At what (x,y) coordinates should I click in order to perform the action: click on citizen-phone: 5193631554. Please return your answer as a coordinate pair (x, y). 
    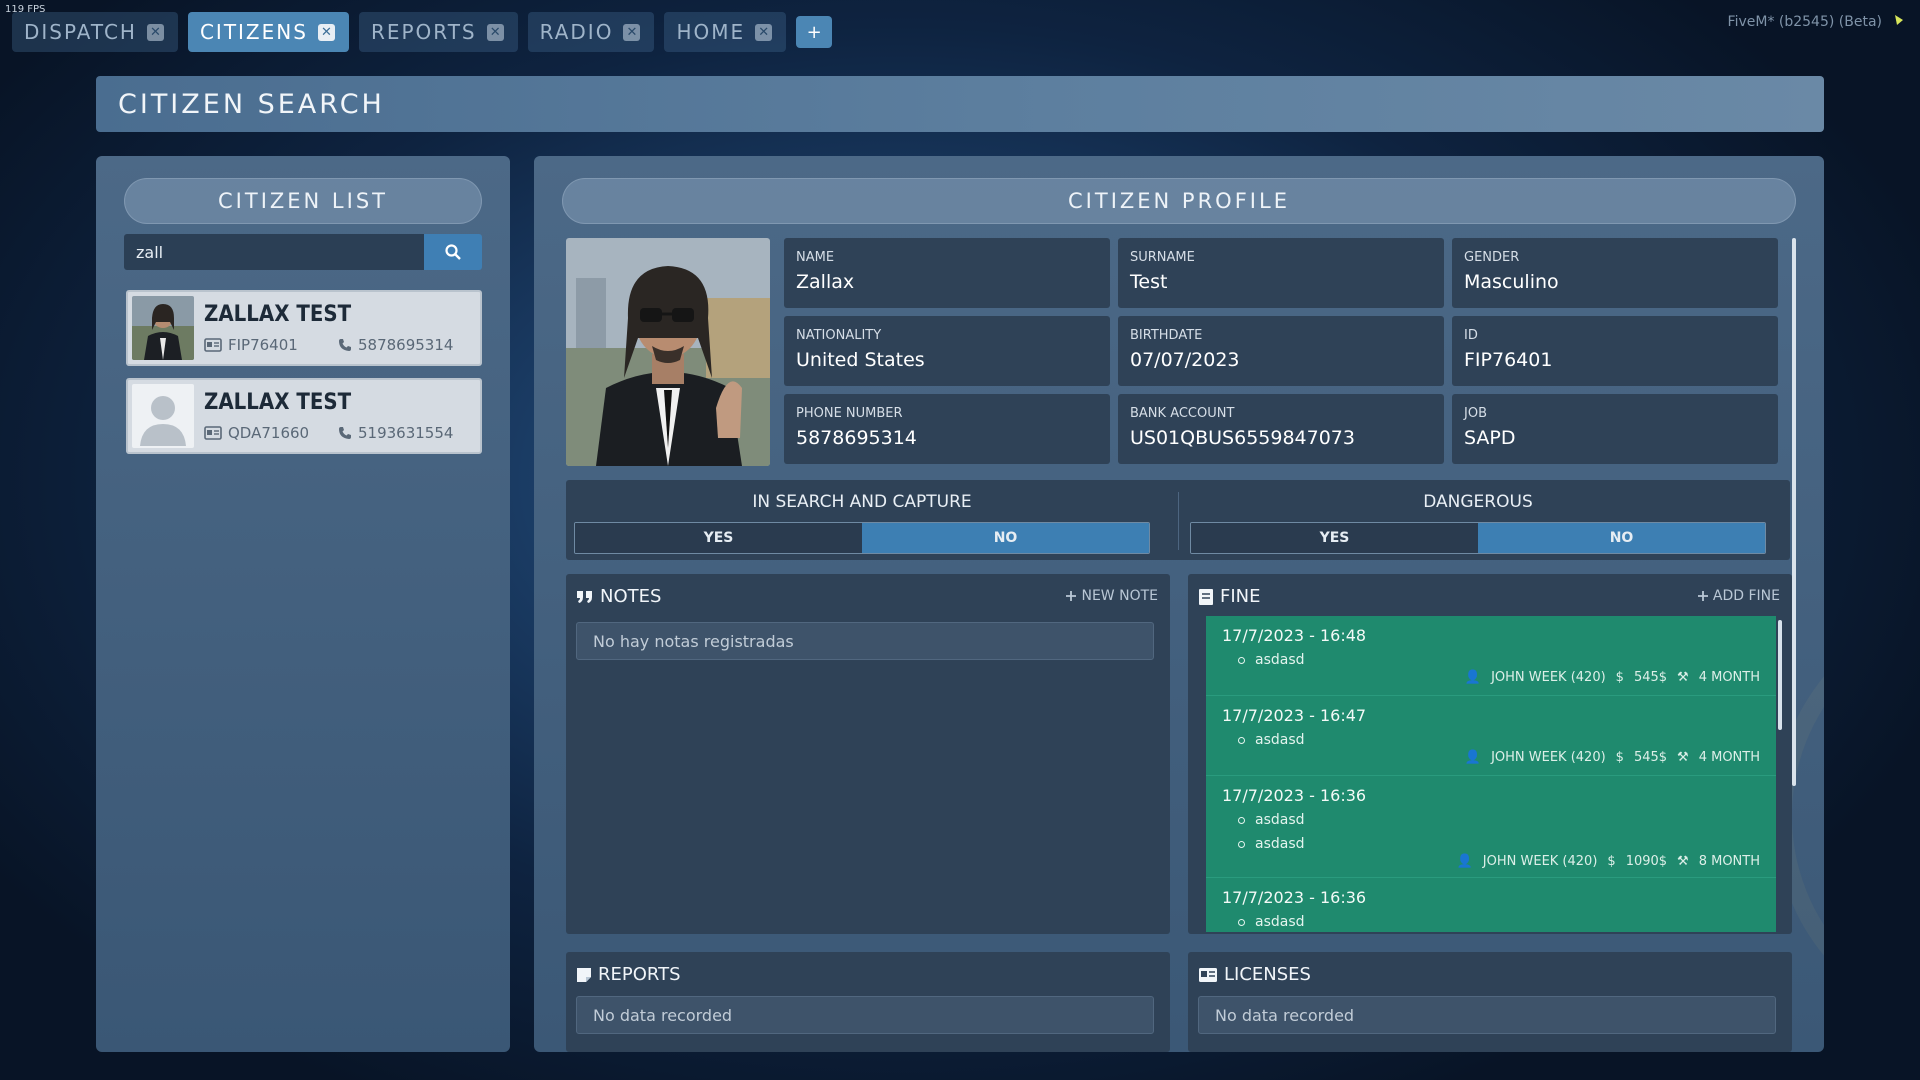
    Looking at the image, I should click on (395, 433).